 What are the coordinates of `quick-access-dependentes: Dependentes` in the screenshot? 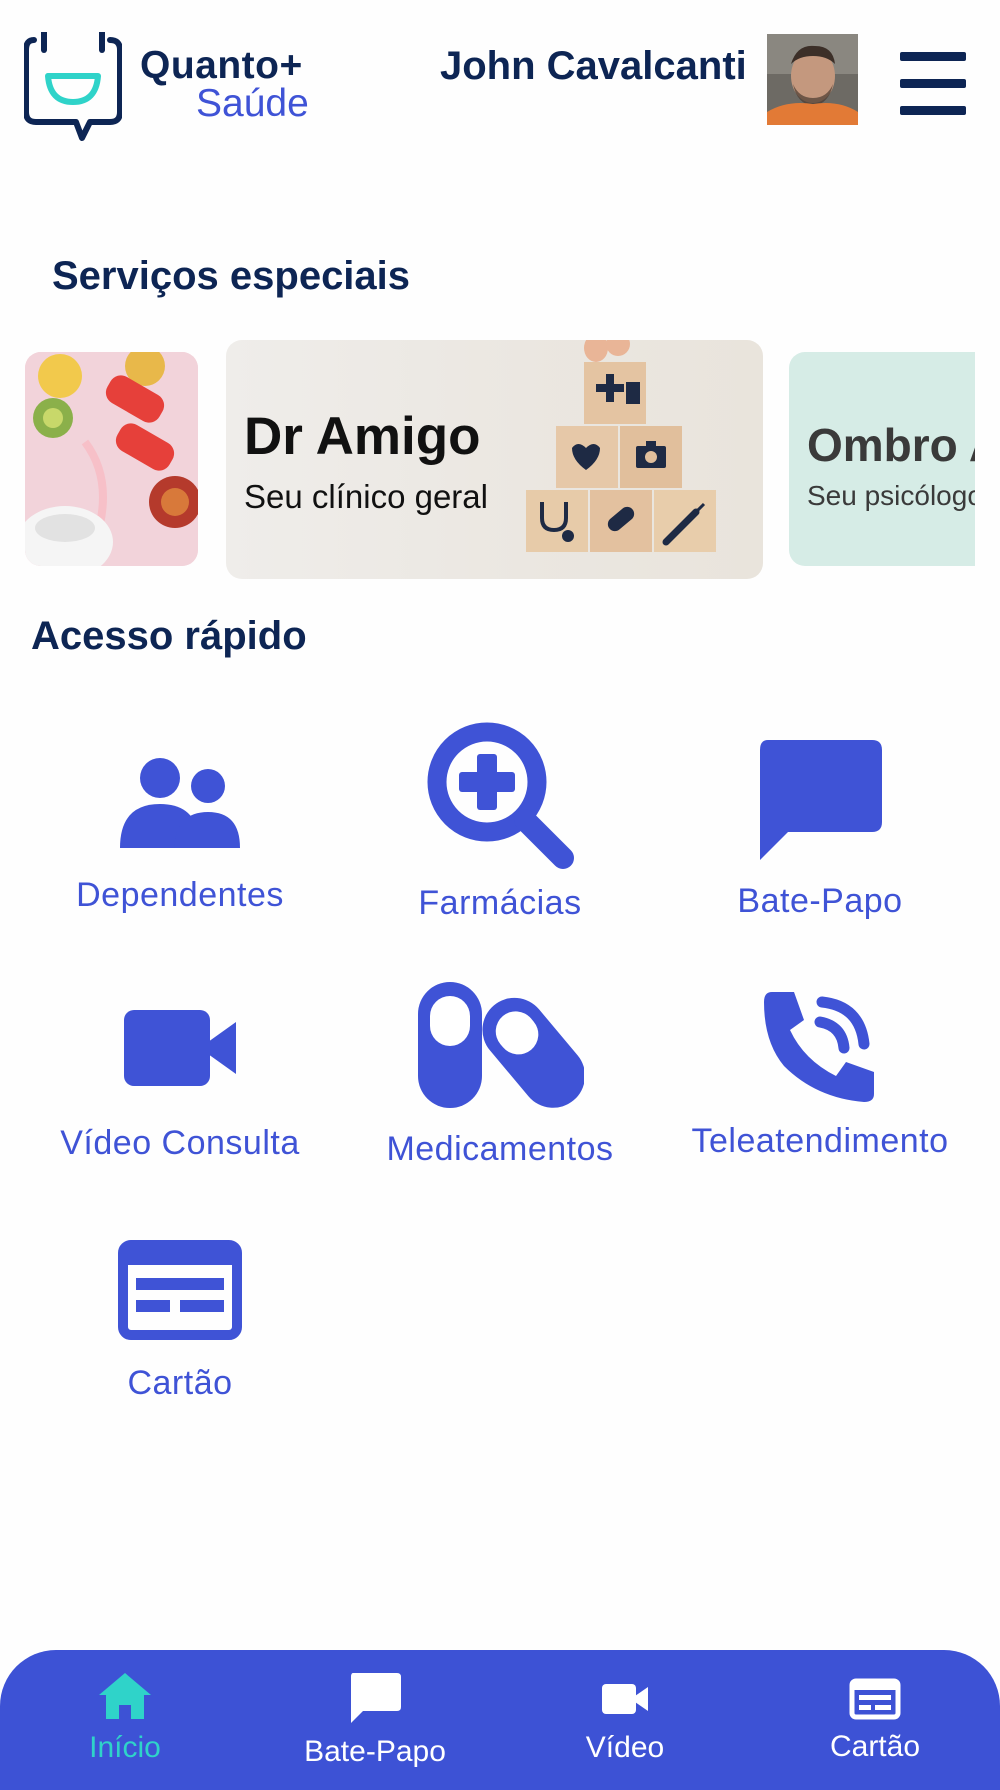 It's located at (180, 832).